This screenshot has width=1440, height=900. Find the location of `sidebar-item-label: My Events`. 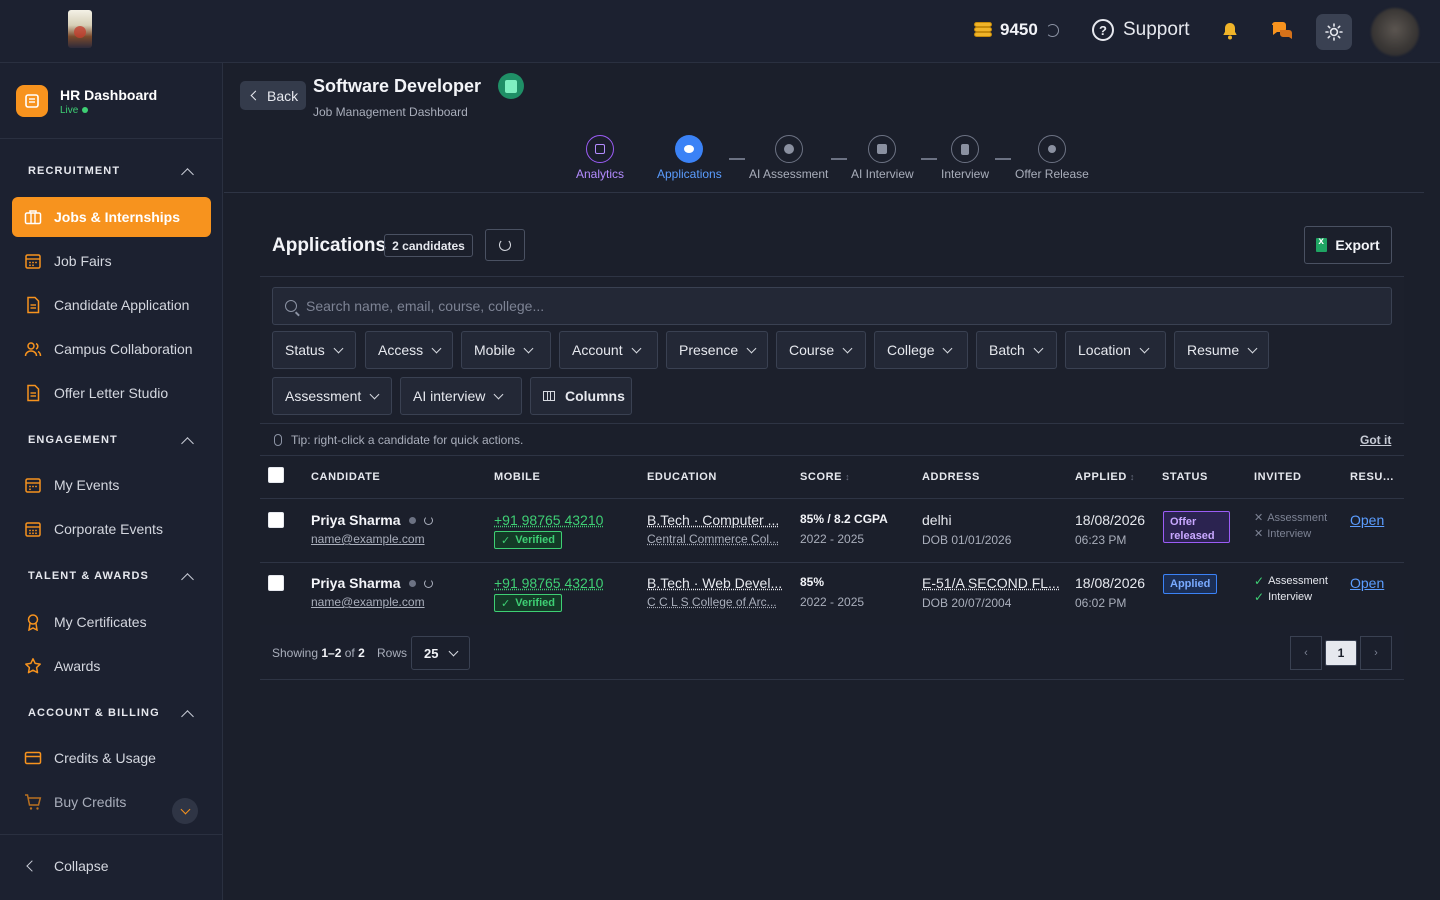

sidebar-item-label: My Events is located at coordinates (87, 485).